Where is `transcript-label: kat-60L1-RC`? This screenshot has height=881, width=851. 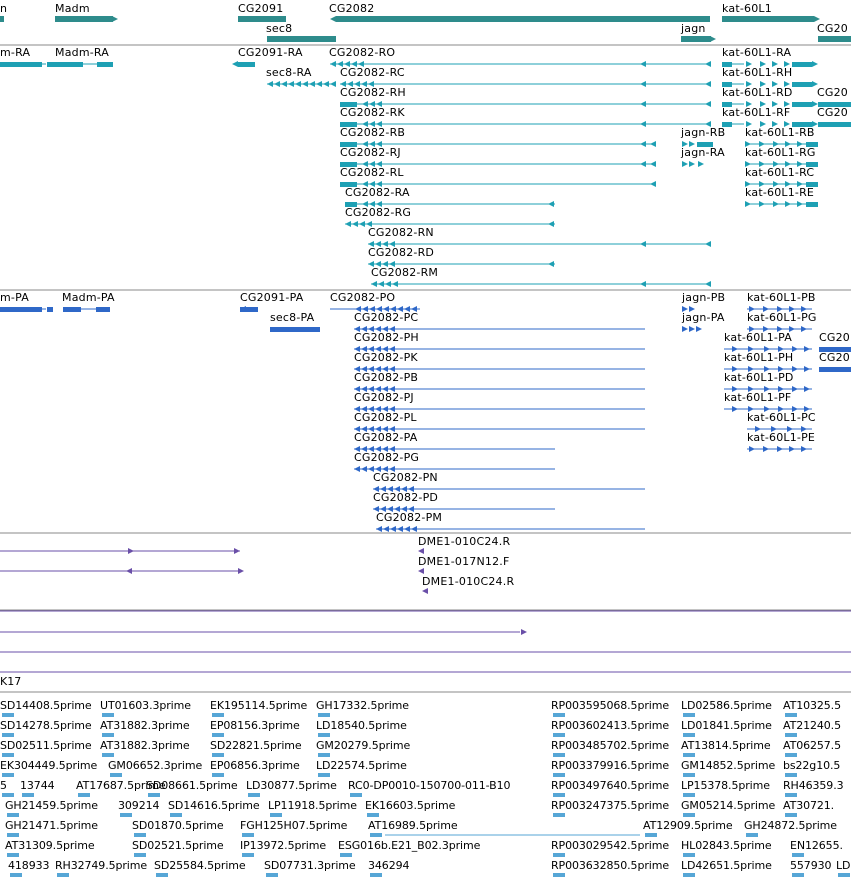 transcript-label: kat-60L1-RC is located at coordinates (779, 172).